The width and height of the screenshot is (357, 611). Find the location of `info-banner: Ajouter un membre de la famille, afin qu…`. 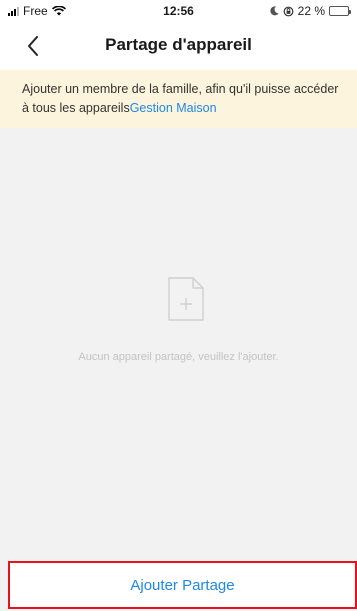

info-banner: Ajouter un membre de la famille, afin qu… is located at coordinates (178, 99).